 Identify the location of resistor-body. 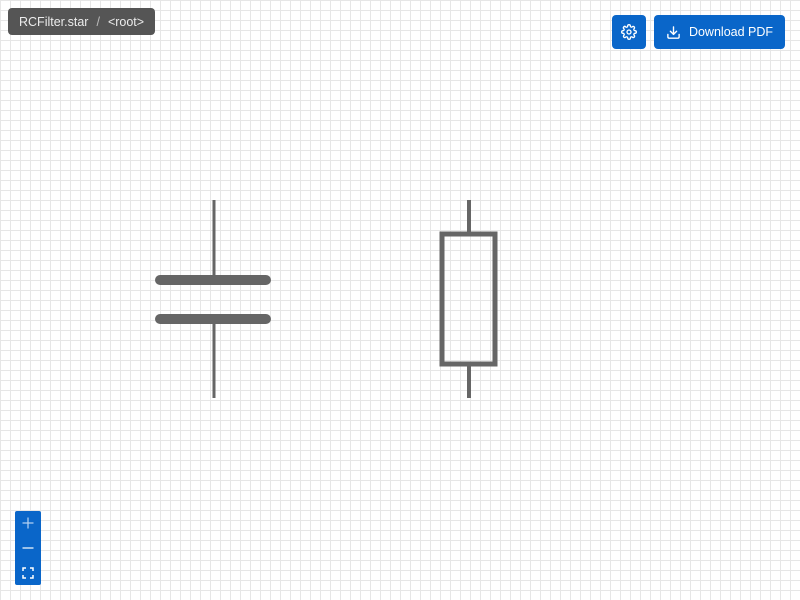
(468, 299).